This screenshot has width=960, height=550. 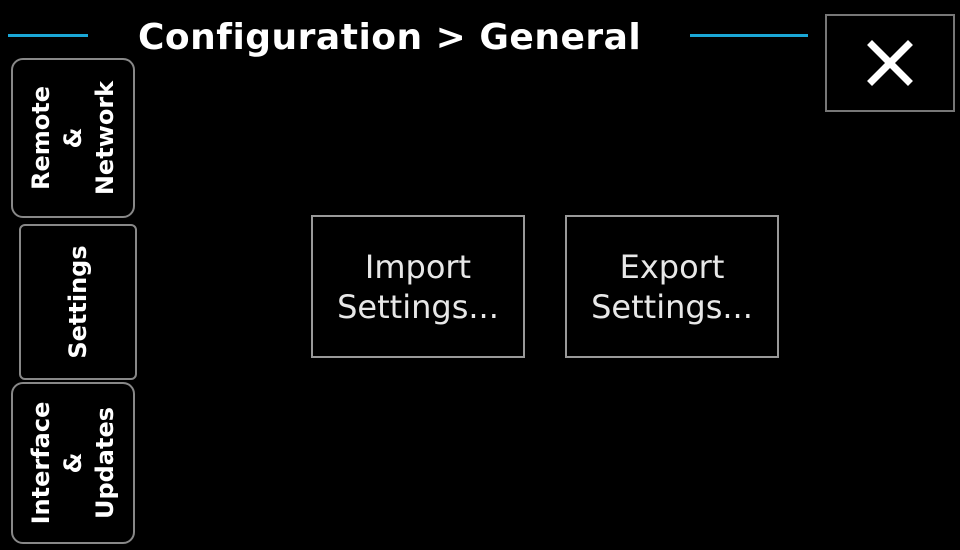 What do you see at coordinates (749, 35) in the screenshot?
I see `header-accent-line-right` at bounding box center [749, 35].